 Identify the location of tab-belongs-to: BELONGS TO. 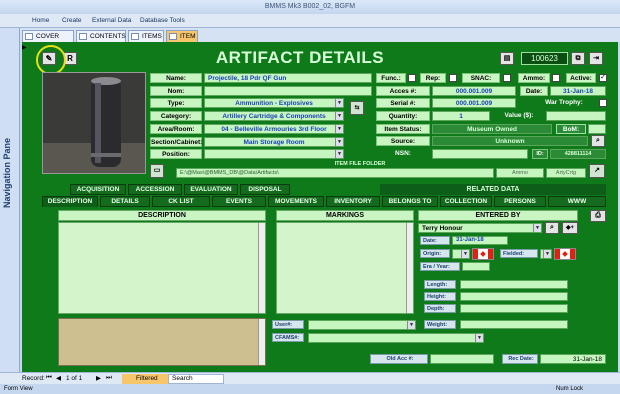
(410, 201).